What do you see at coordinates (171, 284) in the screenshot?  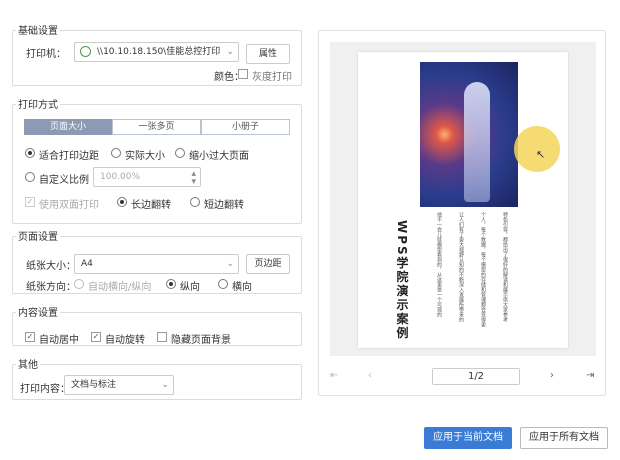 I see `portrait-radio` at bounding box center [171, 284].